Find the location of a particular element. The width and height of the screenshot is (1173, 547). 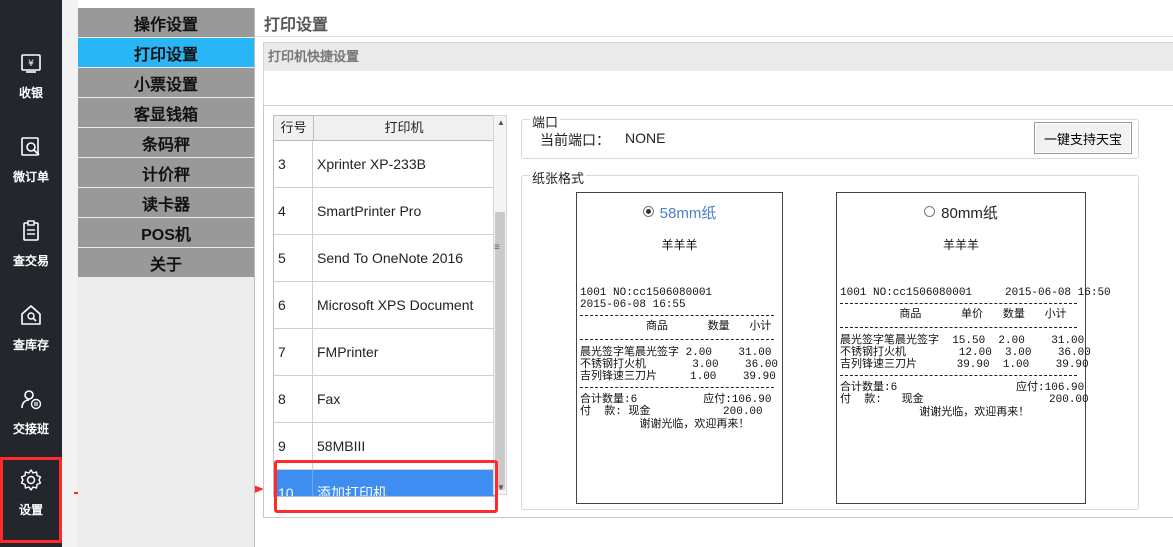

row-printer: 添加打印机 is located at coordinates (352, 491).